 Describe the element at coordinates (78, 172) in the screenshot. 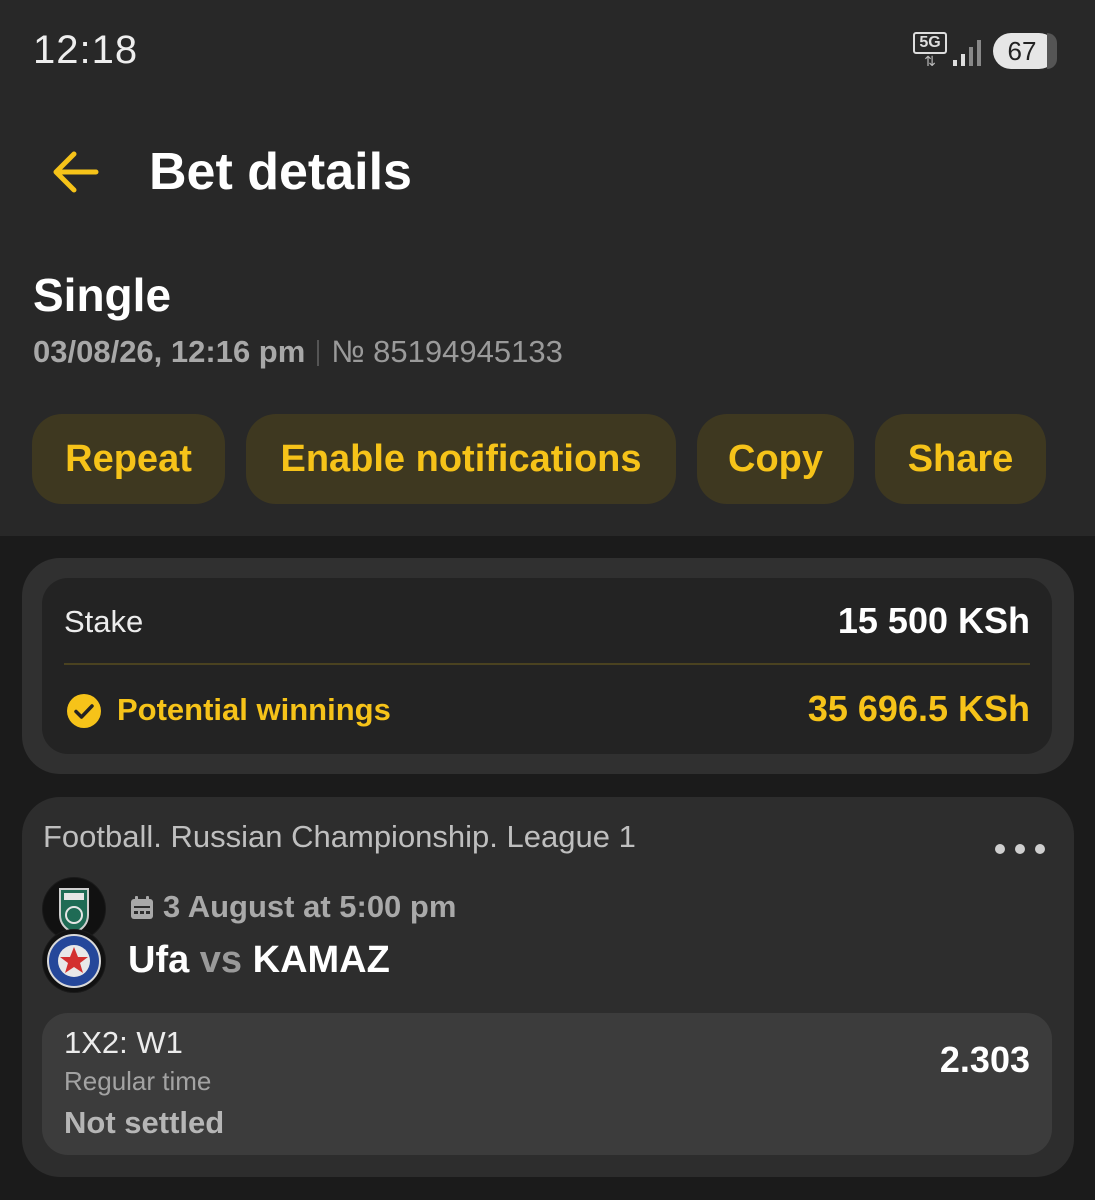

I see `arrow-left-icon` at that location.